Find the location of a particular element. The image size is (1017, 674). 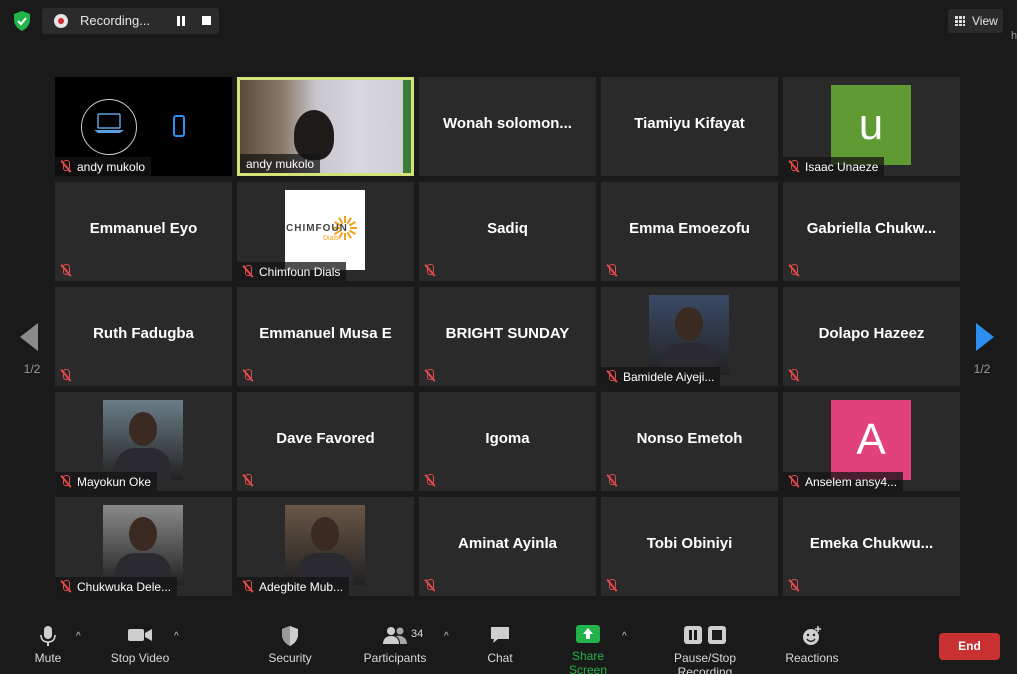

video-camera-icon is located at coordinates (140, 635).